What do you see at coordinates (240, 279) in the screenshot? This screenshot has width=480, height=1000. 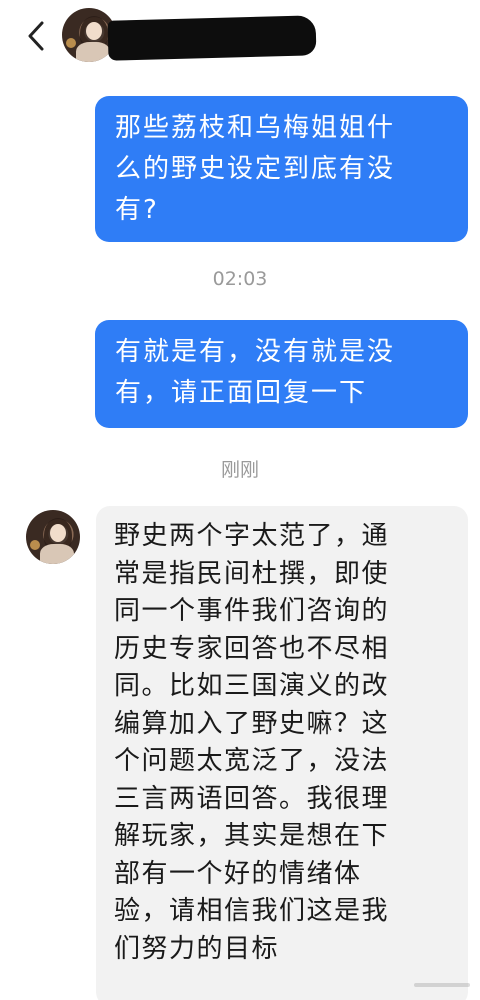 I see `message-timestamp: 02:03` at bounding box center [240, 279].